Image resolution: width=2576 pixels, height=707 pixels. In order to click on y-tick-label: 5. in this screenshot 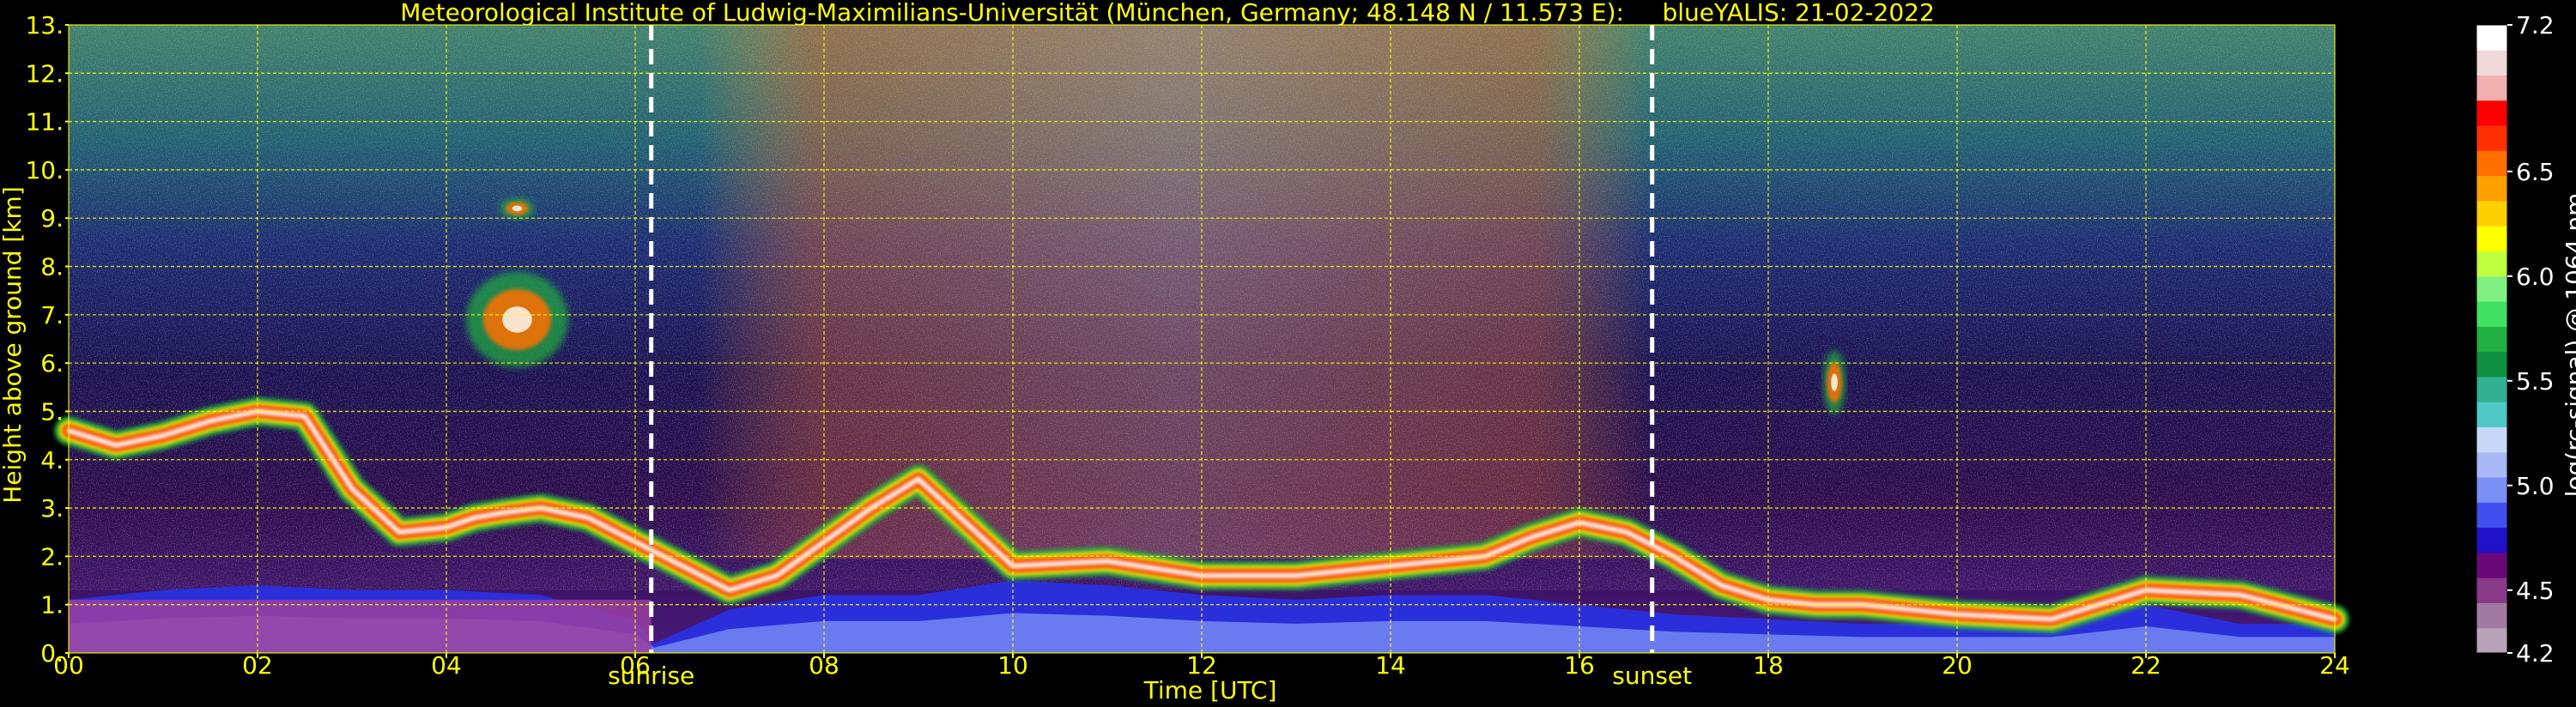, I will do `click(52, 411)`.